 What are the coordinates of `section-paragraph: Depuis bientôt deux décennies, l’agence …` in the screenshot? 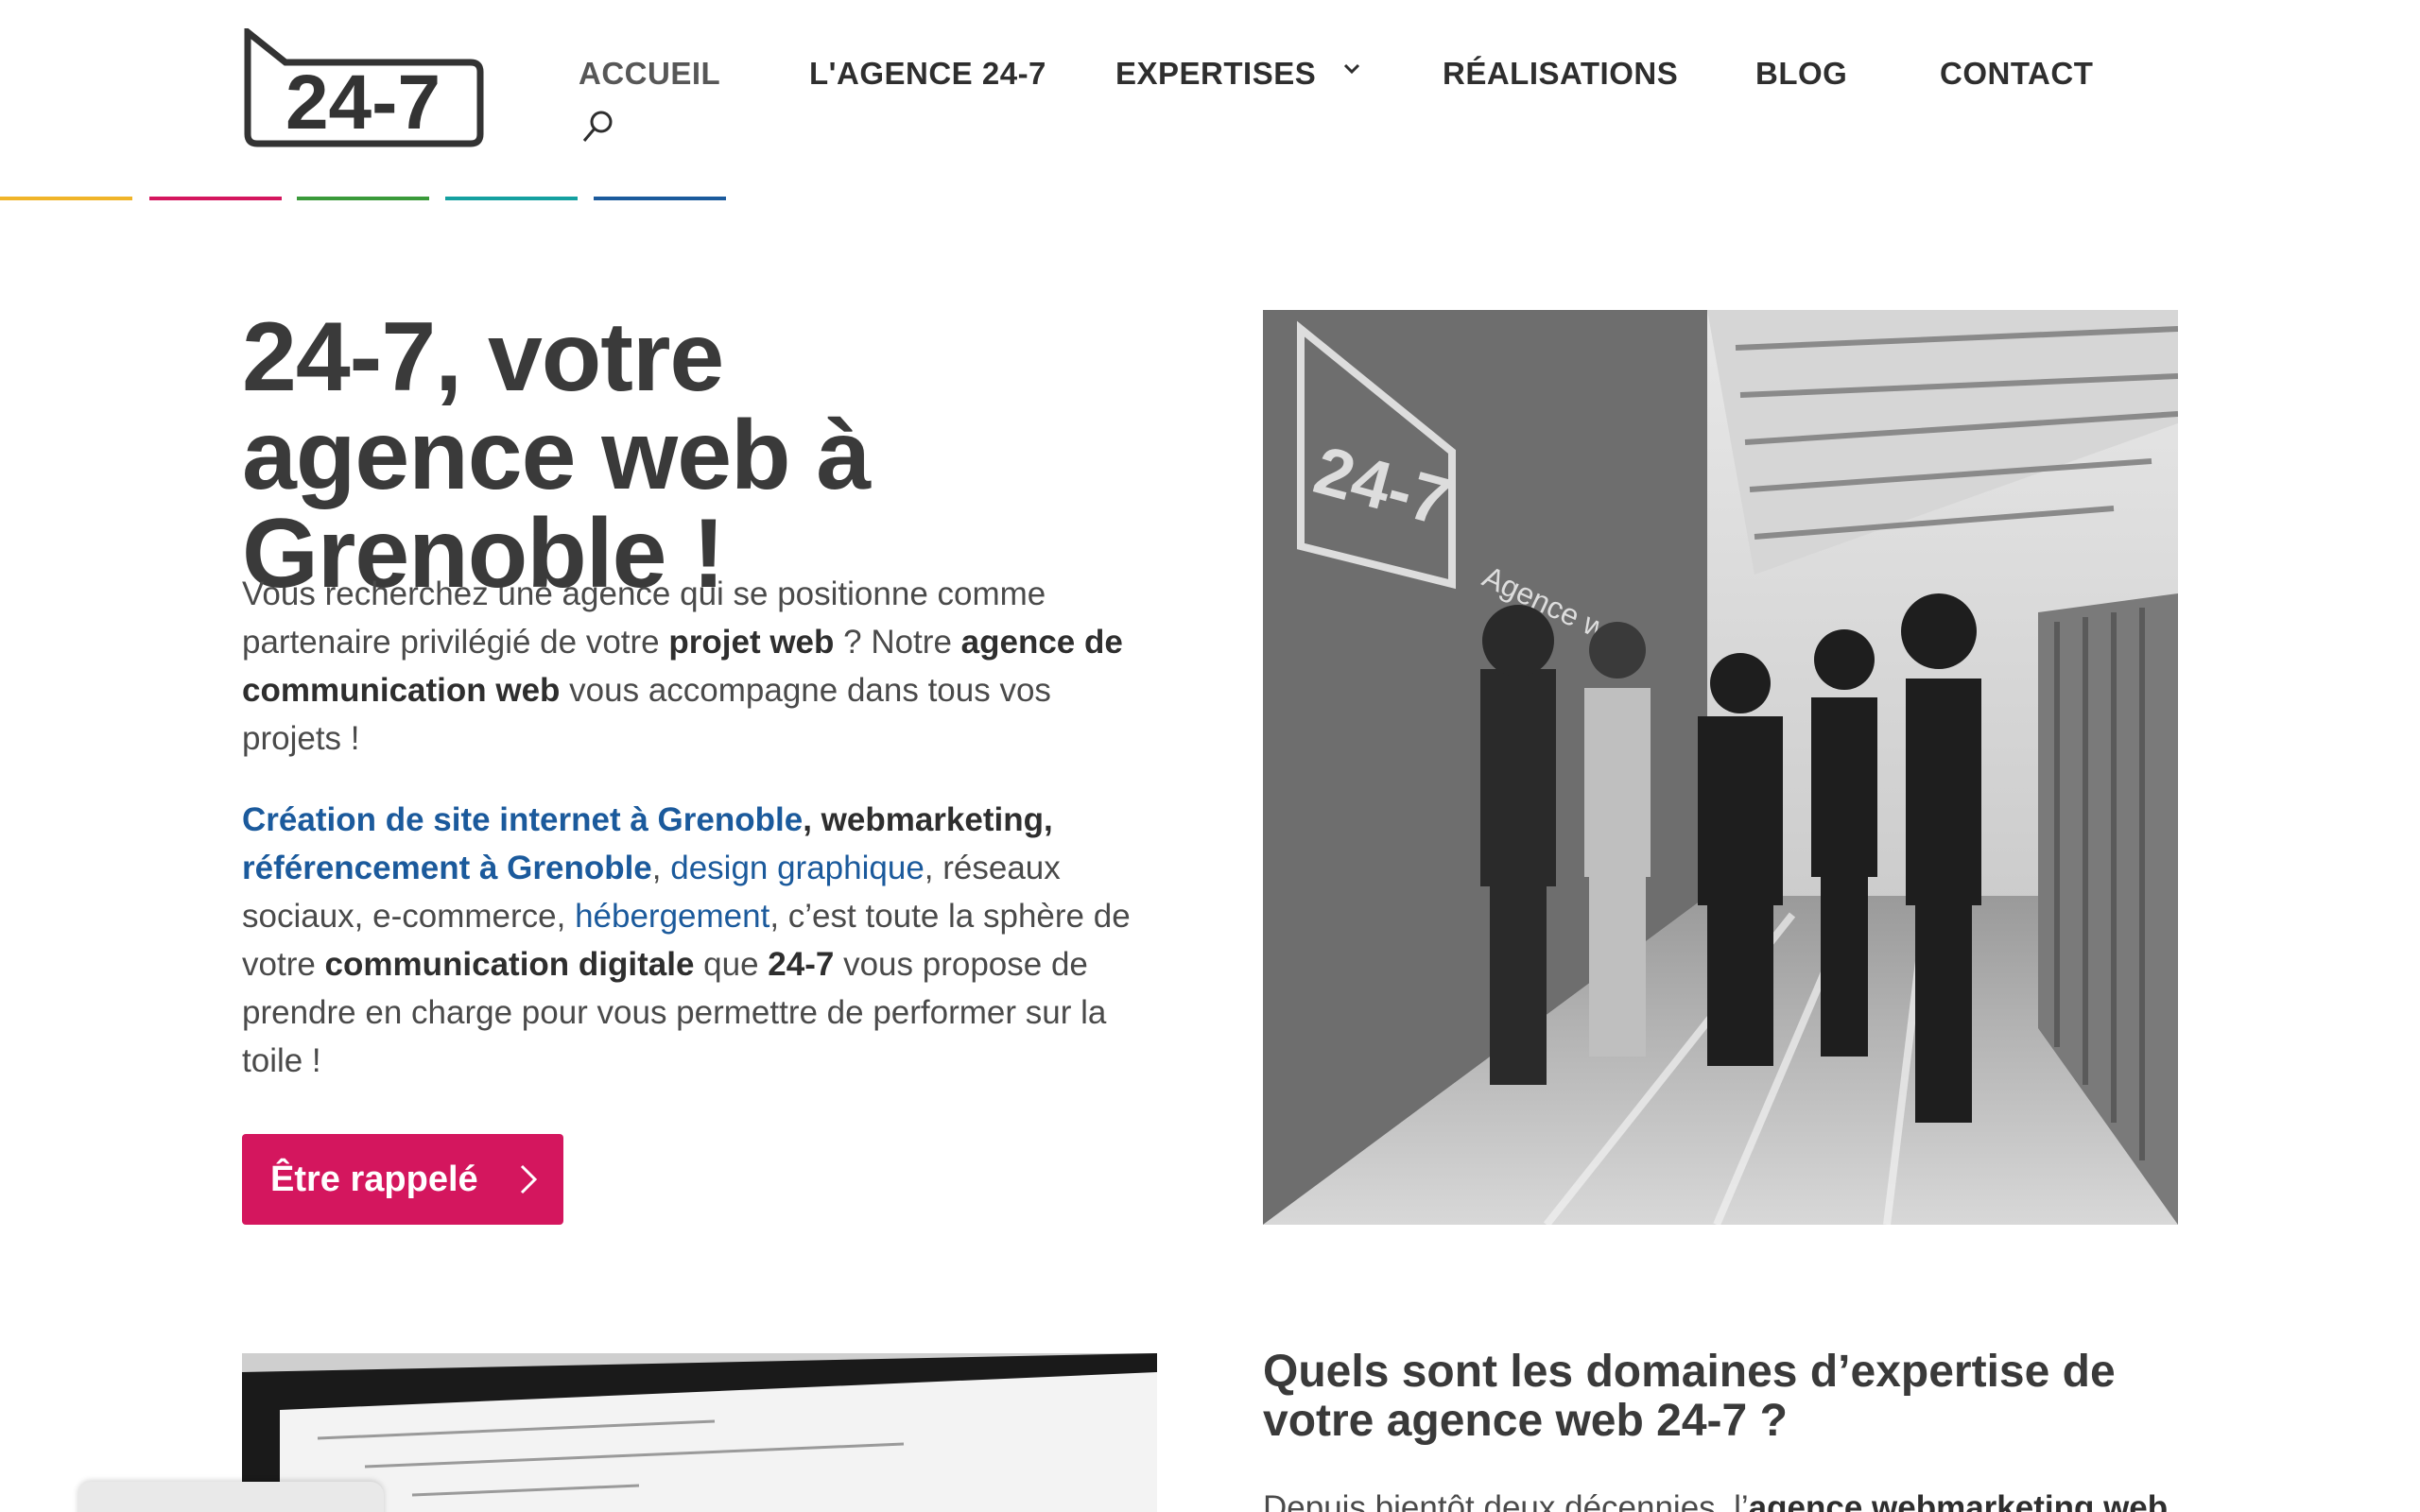 It's located at (1716, 1500).